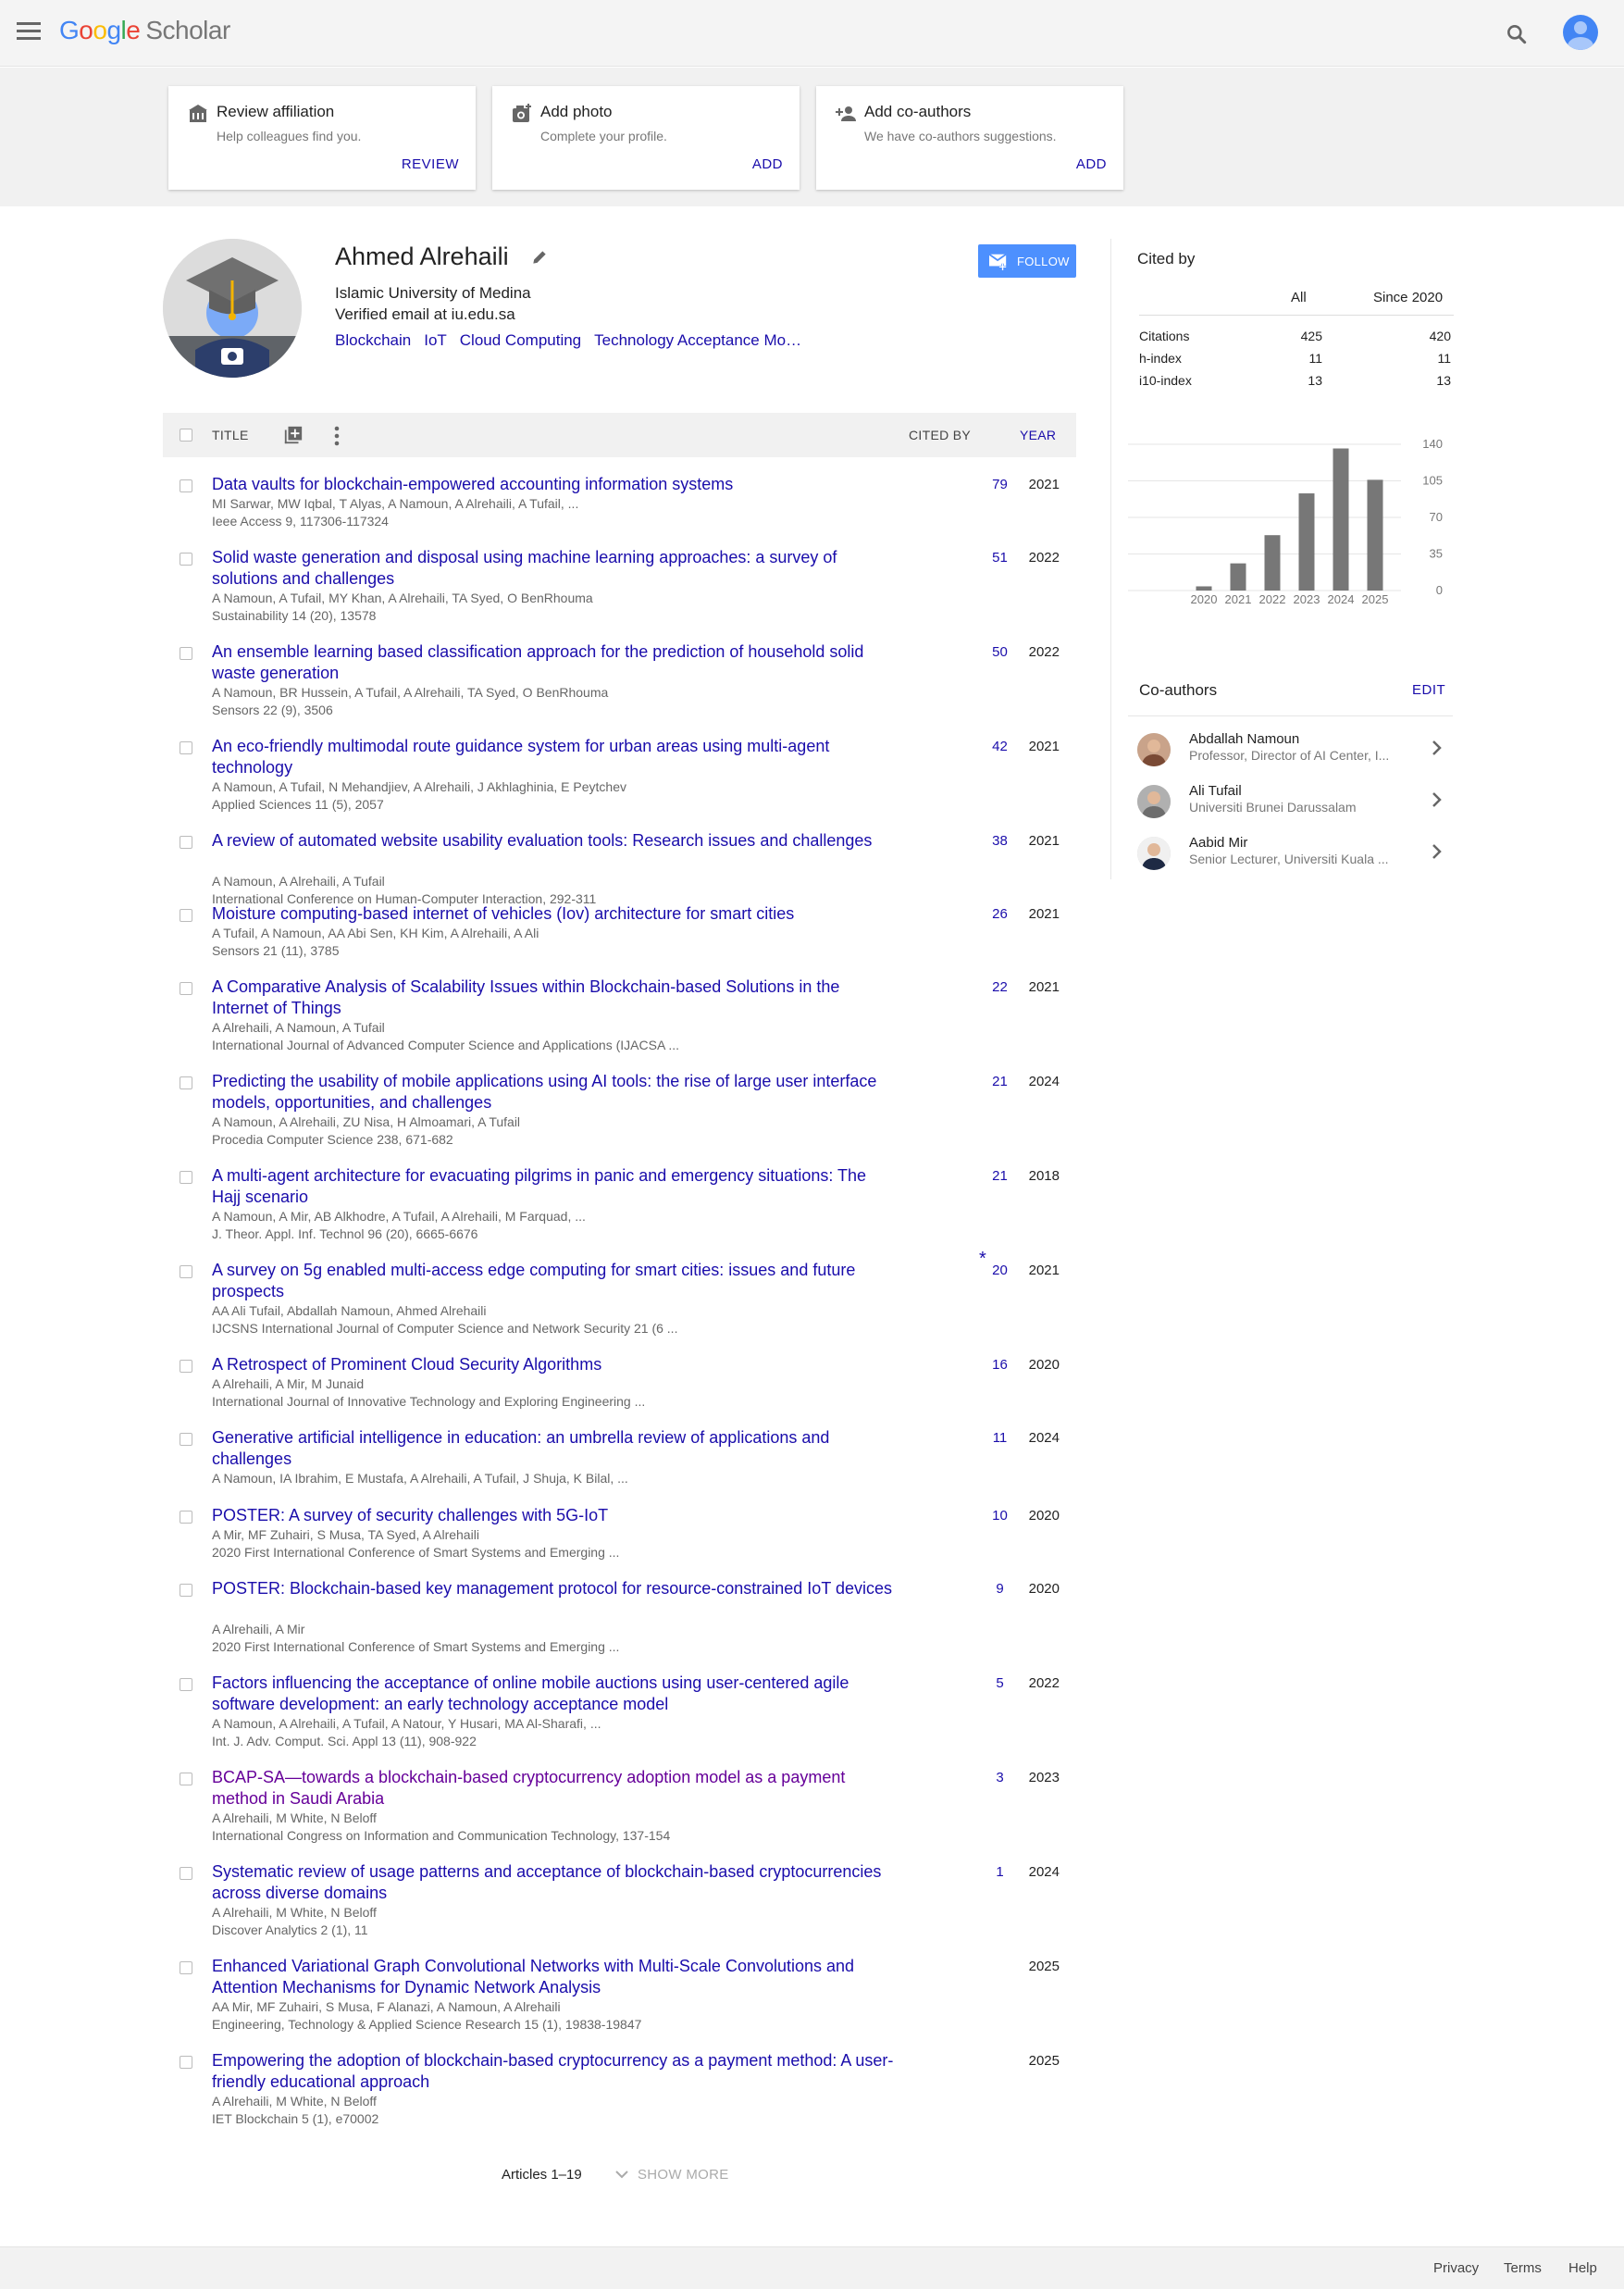  What do you see at coordinates (1204, 588) in the screenshot?
I see `chart-bar-2020` at bounding box center [1204, 588].